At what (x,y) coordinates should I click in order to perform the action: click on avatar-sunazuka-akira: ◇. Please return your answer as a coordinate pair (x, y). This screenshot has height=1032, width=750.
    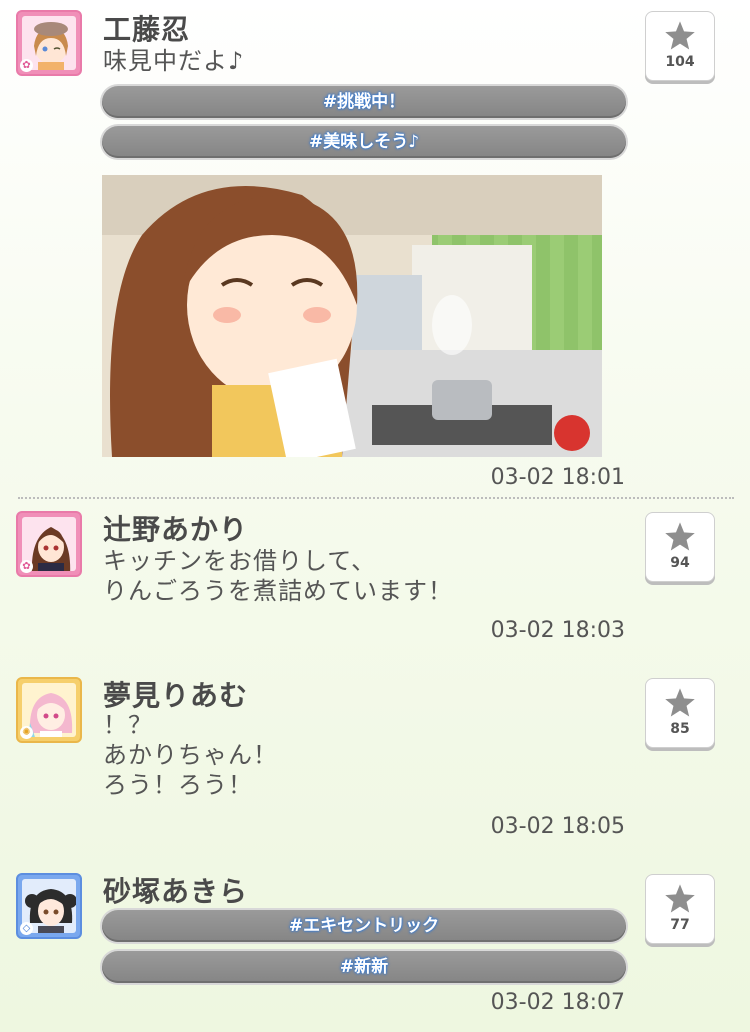
    Looking at the image, I should click on (49, 906).